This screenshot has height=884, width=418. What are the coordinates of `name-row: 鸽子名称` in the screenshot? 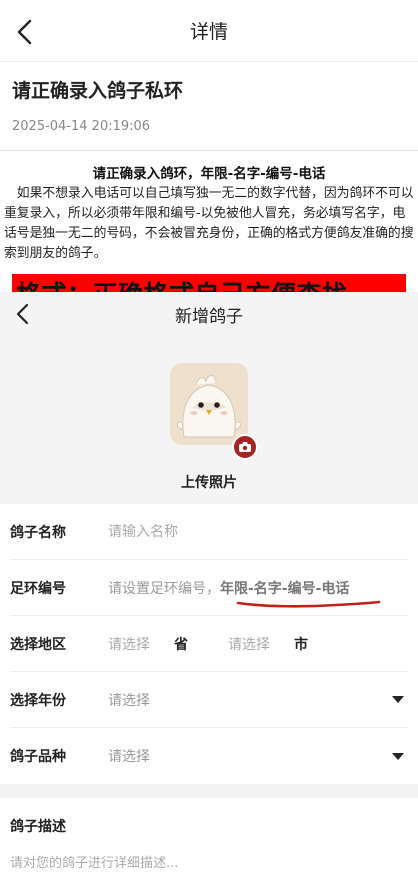 It's located at (209, 532).